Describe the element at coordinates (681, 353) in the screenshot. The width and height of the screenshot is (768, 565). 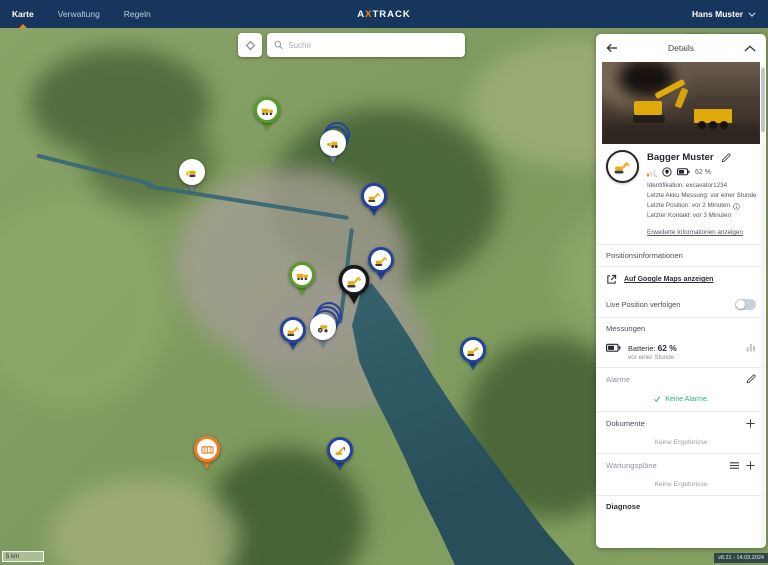
I see `battery-measurement-row: Batterie: 62 % vor einer Stunde` at that location.